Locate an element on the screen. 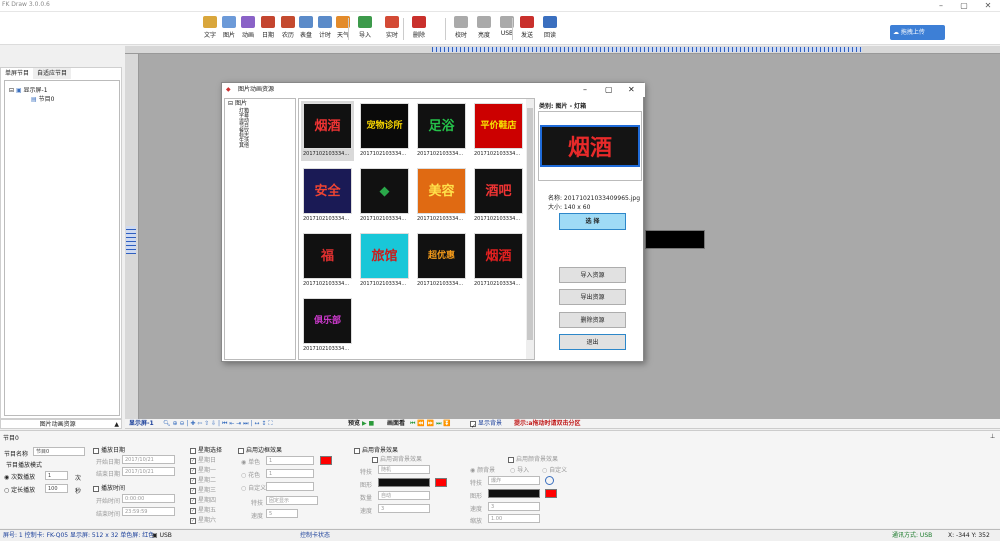 Image resolution: width=1000 pixels, height=541 pixels. toolbar-button-9: 实时 is located at coordinates (392, 29).